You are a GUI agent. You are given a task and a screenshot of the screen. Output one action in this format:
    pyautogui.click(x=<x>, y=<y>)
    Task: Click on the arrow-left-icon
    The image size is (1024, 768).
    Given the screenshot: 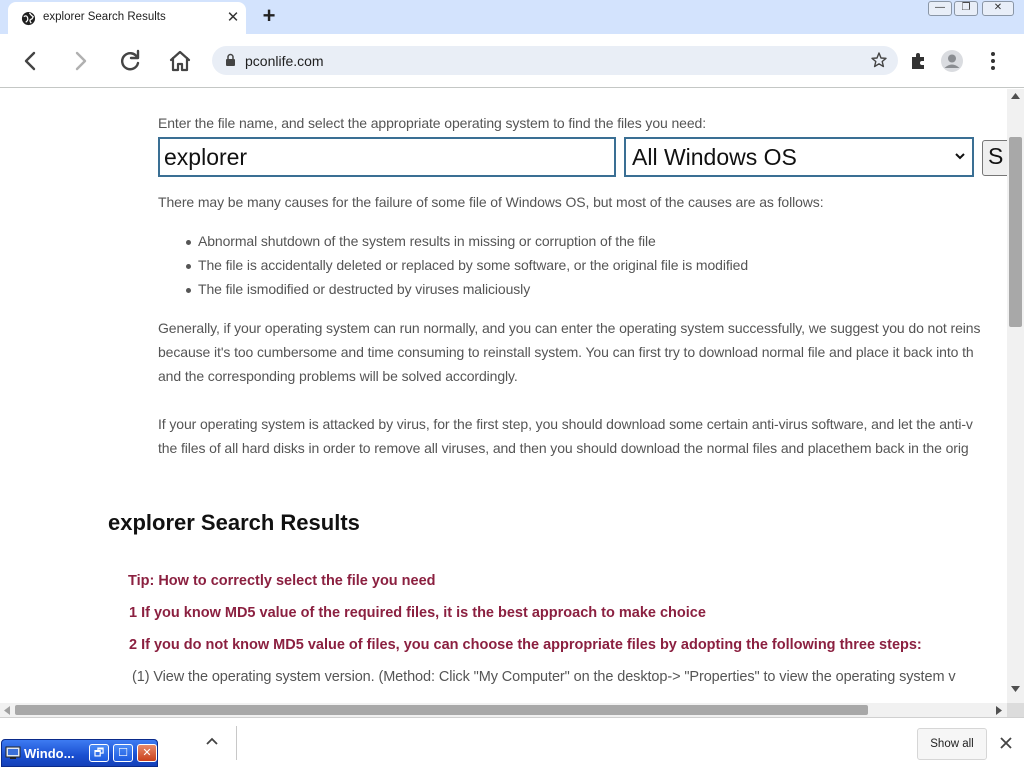 What is the action you would take?
    pyautogui.click(x=30, y=61)
    